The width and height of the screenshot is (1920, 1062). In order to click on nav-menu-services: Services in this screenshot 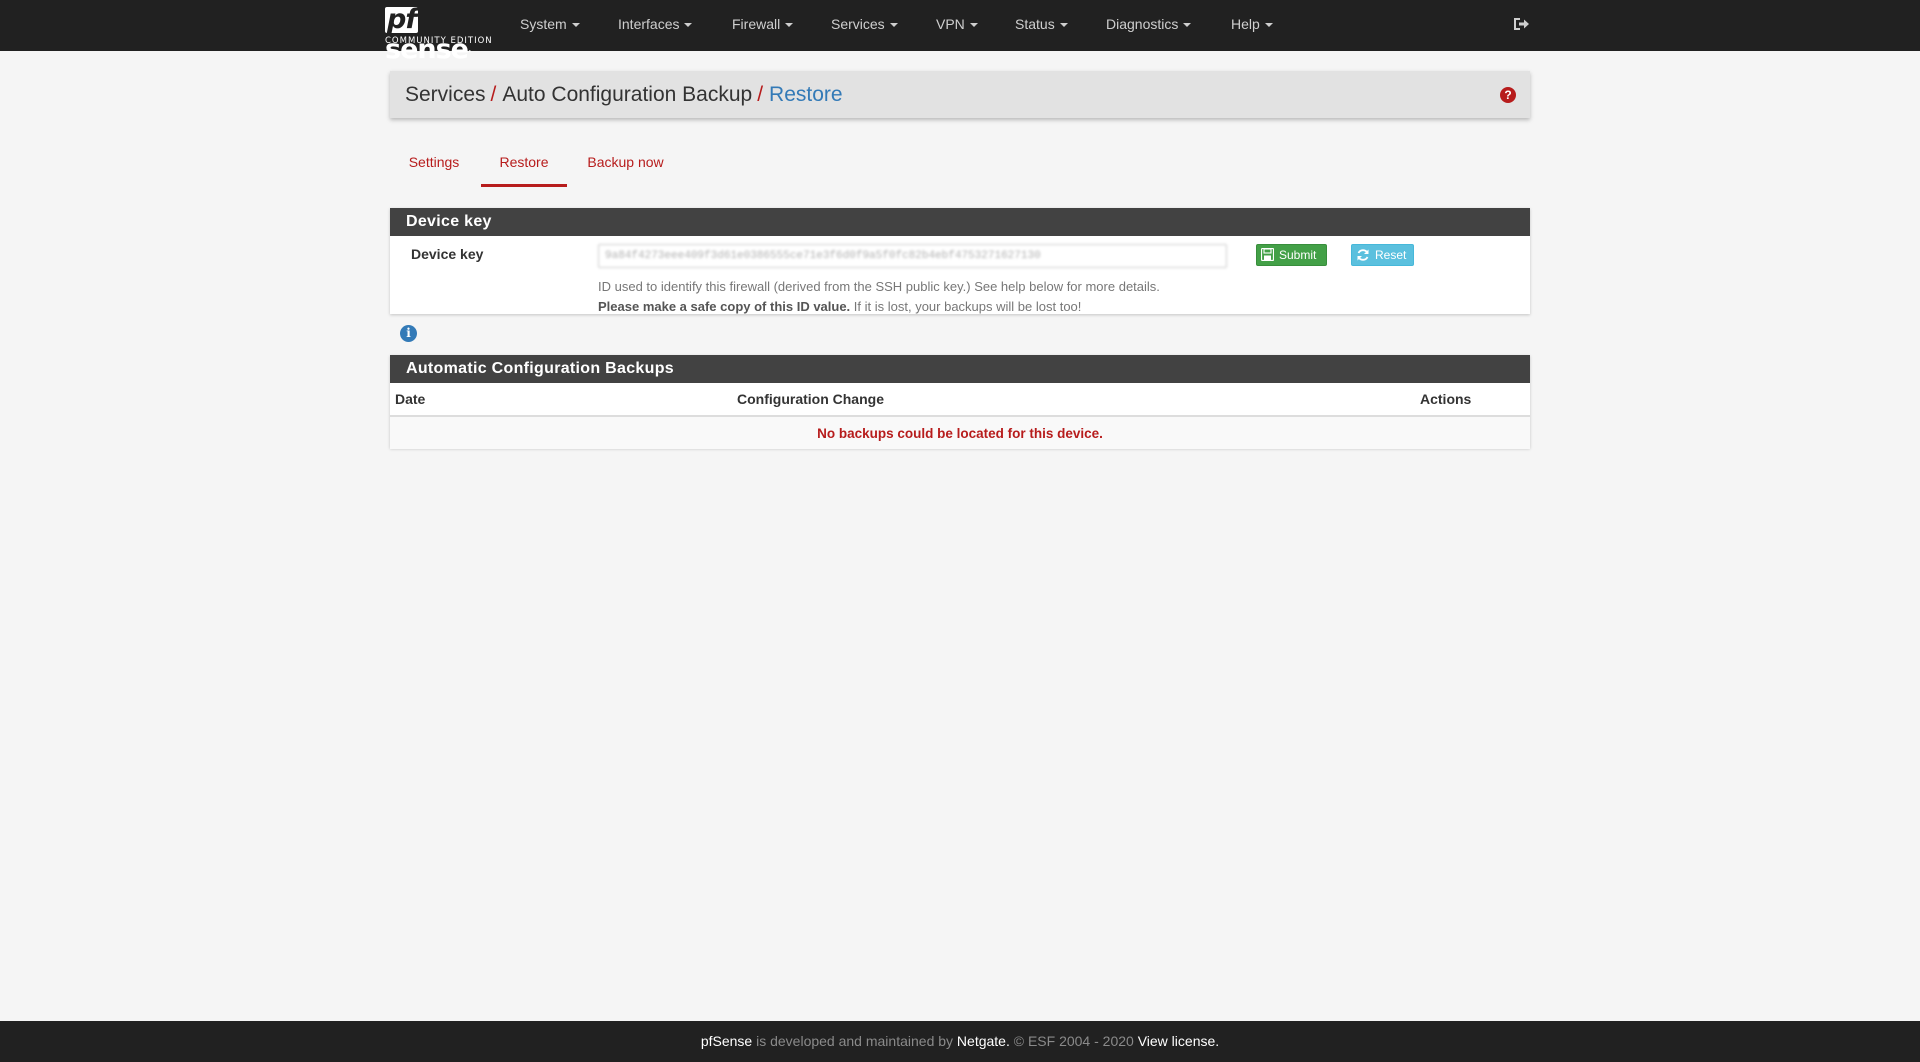, I will do `click(864, 25)`.